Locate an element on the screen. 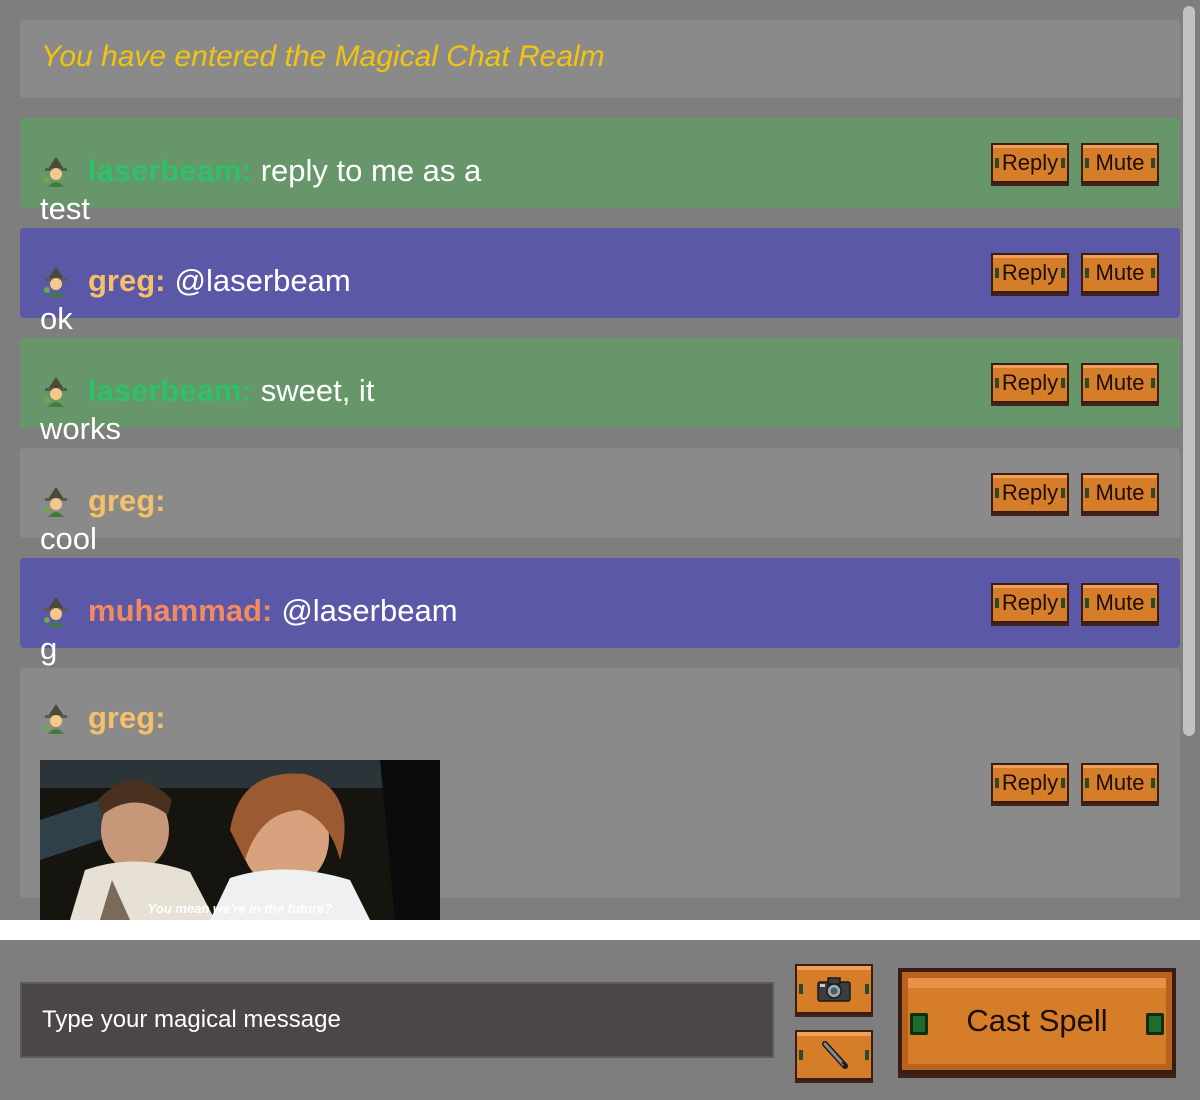 Image resolution: width=1200 pixels, height=1100 pixels. welcome-banner: You have entered the Magical Chat Realm is located at coordinates (600, 59).